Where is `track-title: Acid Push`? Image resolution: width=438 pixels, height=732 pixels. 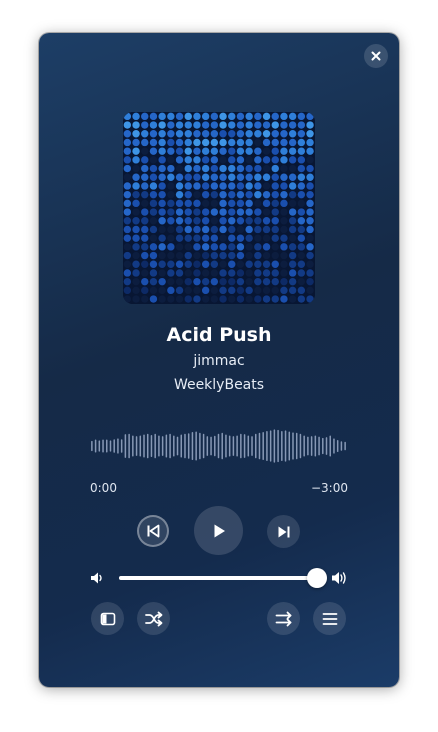 track-title: Acid Push is located at coordinates (219, 335).